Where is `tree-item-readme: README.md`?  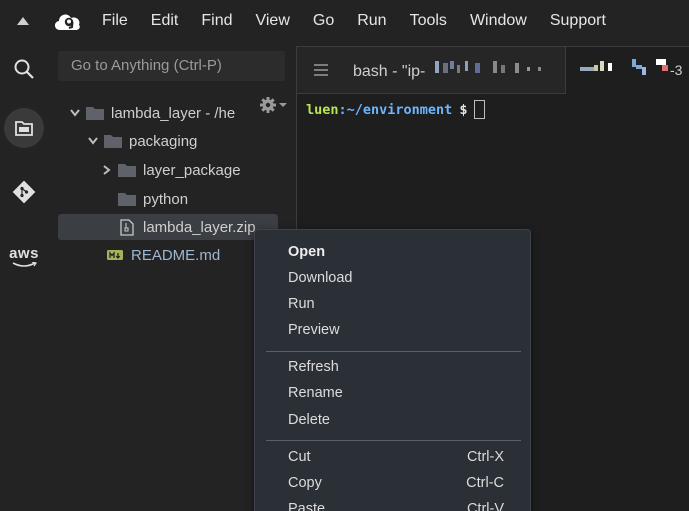 tree-item-readme: README.md is located at coordinates (168, 255).